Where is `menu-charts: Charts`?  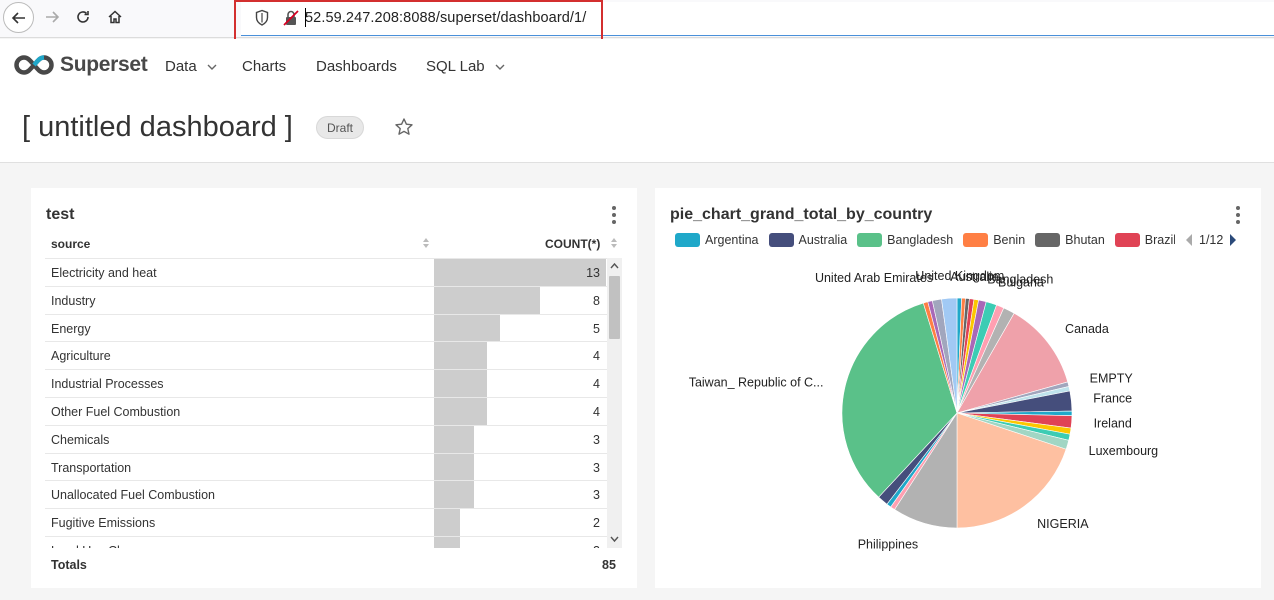 menu-charts: Charts is located at coordinates (264, 66).